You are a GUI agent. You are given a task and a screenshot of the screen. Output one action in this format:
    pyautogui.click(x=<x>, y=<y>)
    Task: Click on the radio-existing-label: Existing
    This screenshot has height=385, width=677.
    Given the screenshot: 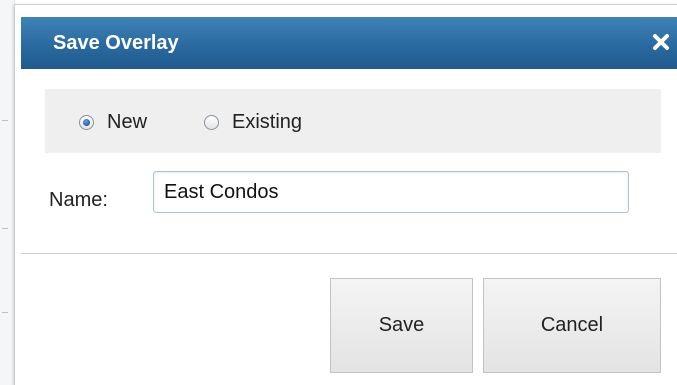 What is the action you would take?
    pyautogui.click(x=267, y=122)
    